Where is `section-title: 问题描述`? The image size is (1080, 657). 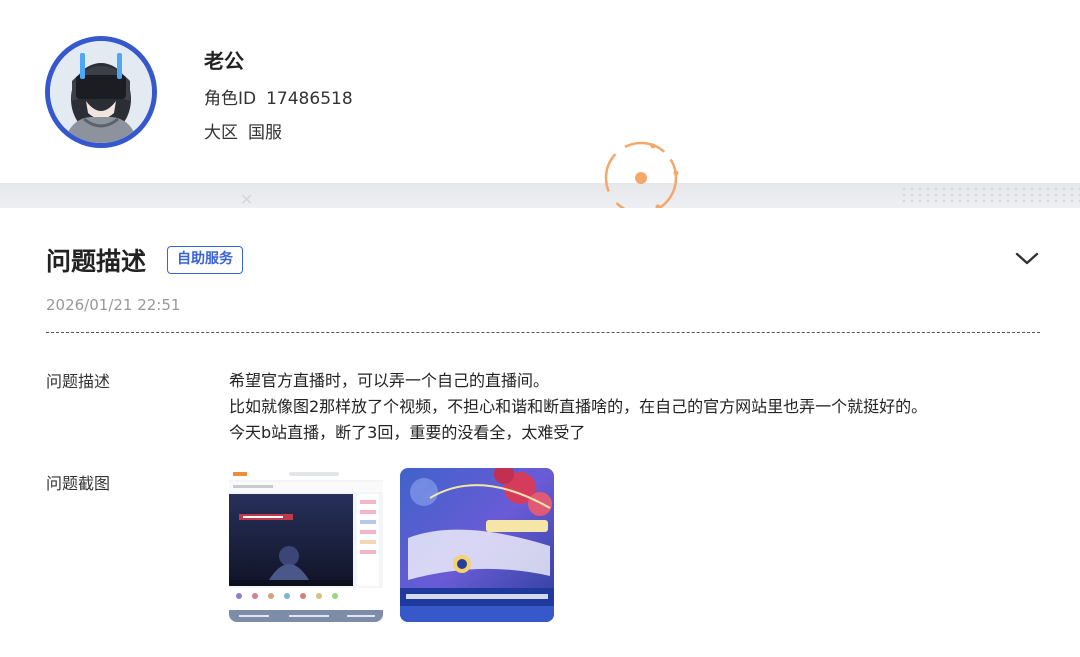 section-title: 问题描述 is located at coordinates (96, 261).